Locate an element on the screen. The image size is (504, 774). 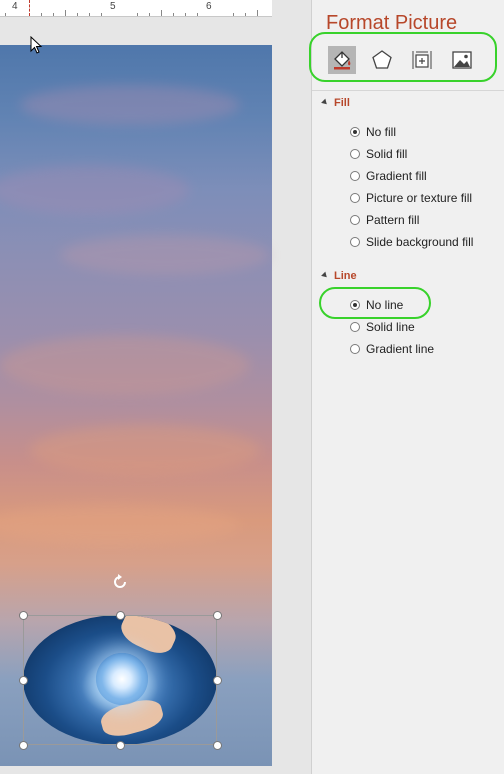
option-slide-background-fill: Slide background fill is located at coordinates (411, 242).